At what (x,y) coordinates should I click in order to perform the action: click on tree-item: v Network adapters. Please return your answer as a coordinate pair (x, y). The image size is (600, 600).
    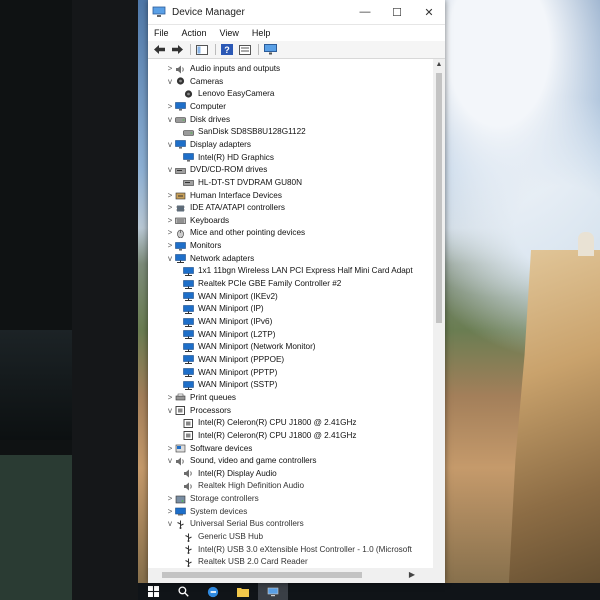
    Looking at the image, I should click on (209, 259).